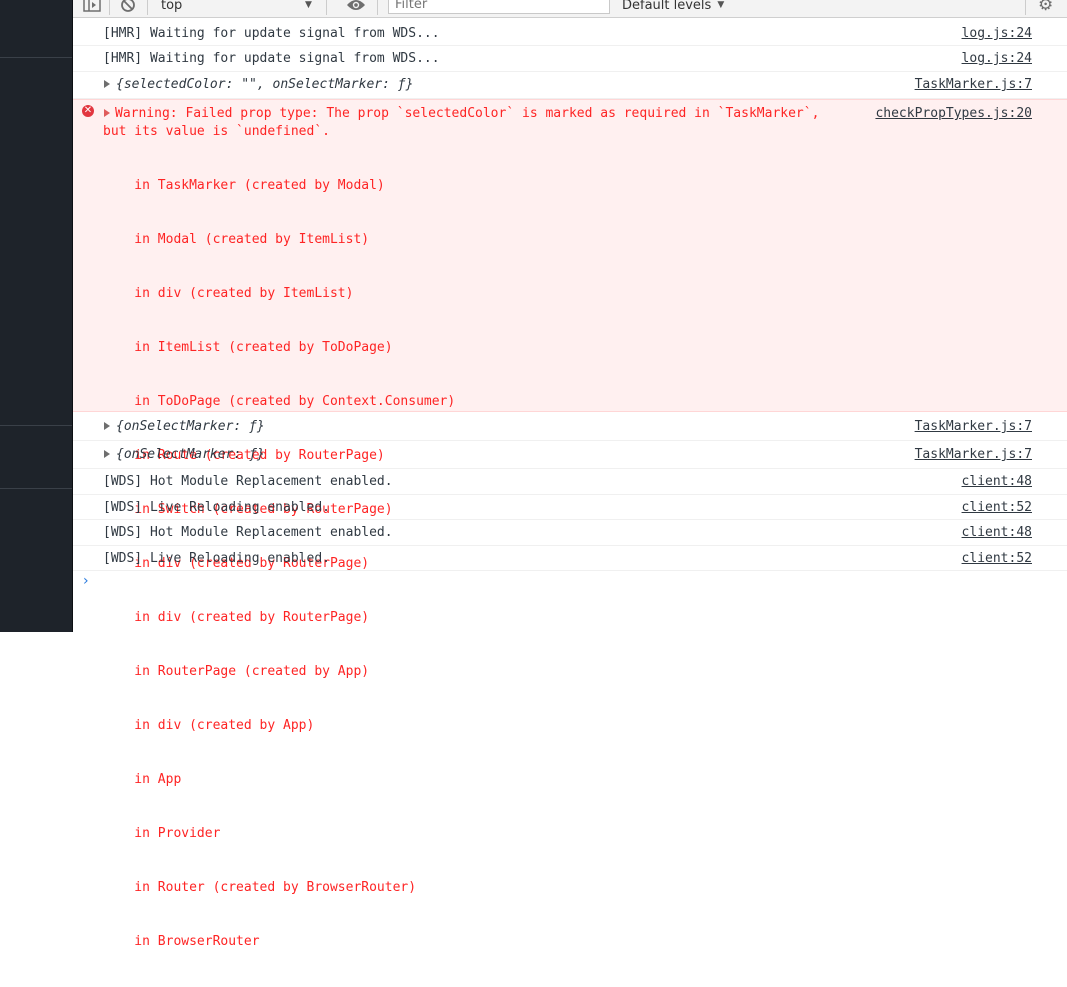 This screenshot has width=1067, height=987. Describe the element at coordinates (248, 347) in the screenshot. I see `stack-line: in ItemList (created by ToDoPage)` at that location.